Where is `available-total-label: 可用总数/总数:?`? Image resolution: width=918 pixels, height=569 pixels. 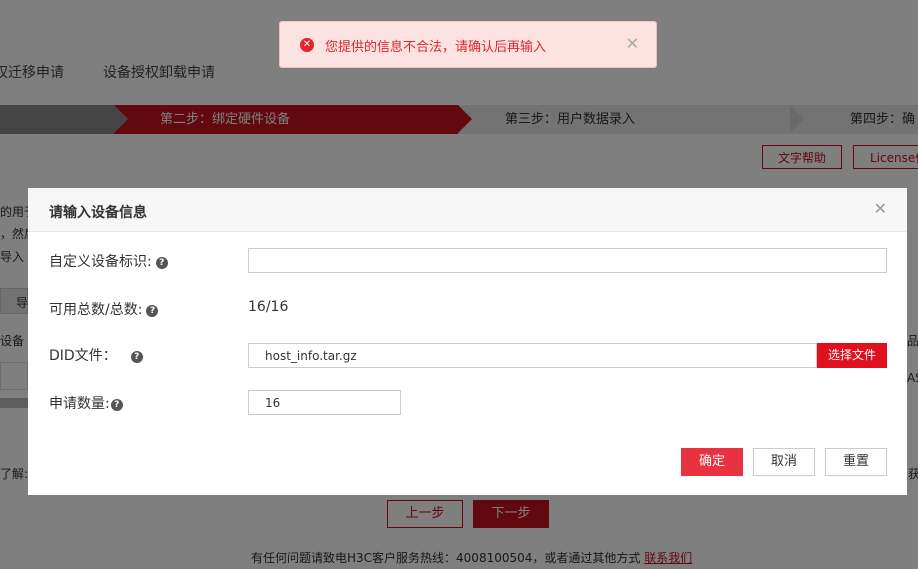 available-total-label: 可用总数/总数:? is located at coordinates (104, 309).